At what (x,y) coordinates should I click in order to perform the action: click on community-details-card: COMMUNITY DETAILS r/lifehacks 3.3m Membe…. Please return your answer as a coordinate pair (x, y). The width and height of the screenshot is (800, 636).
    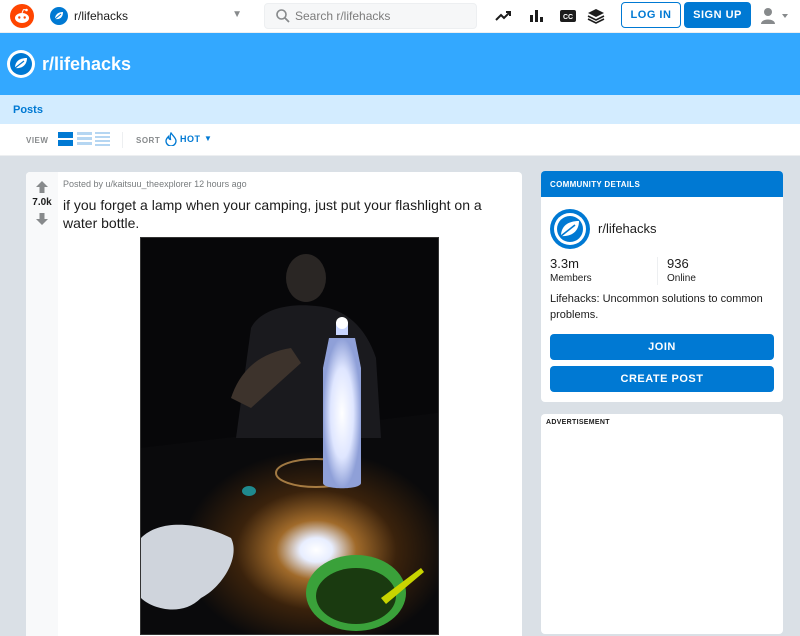
    Looking at the image, I should click on (662, 286).